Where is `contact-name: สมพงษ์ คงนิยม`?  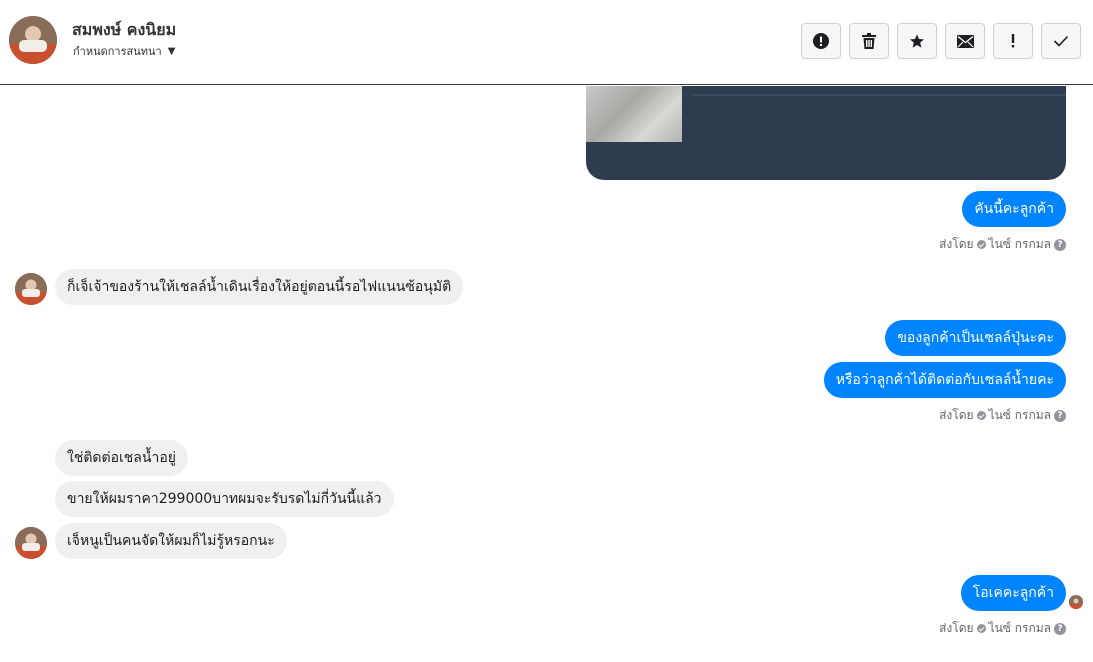
contact-name: สมพงษ์ คงนิยม is located at coordinates (124, 30).